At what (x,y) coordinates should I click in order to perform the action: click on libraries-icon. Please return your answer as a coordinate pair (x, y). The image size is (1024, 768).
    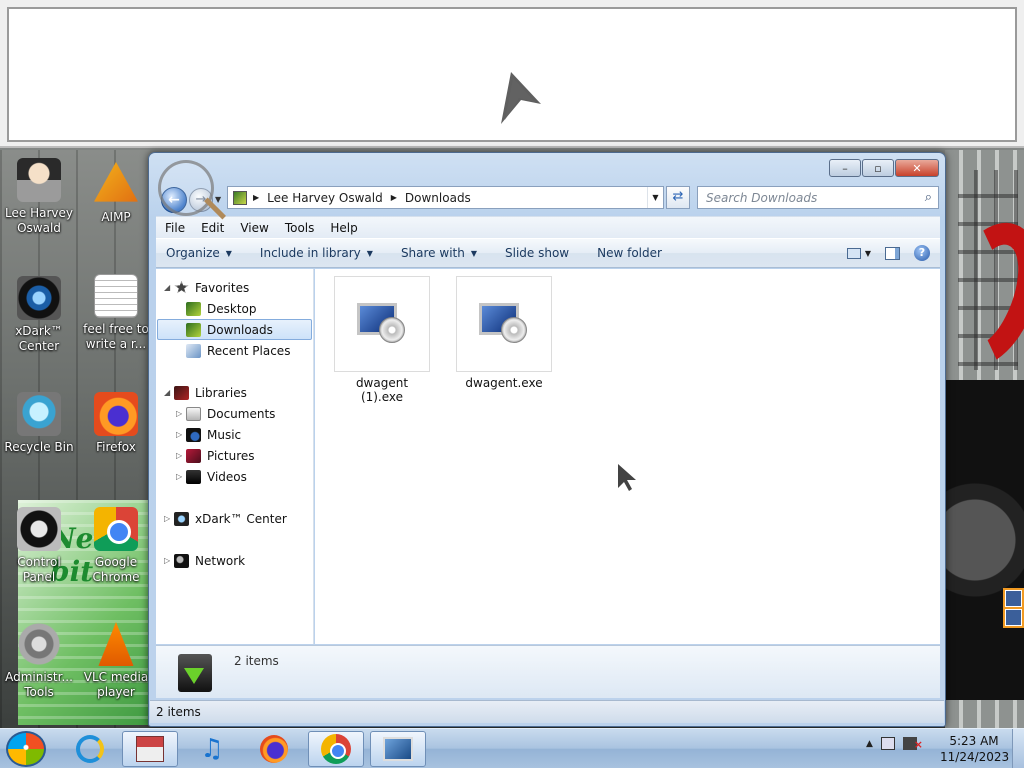
    Looking at the image, I should click on (181, 392).